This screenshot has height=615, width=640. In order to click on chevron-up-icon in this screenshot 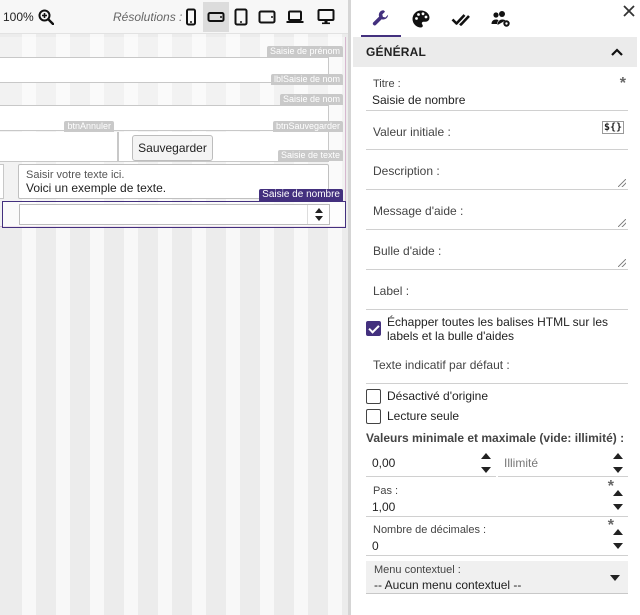, I will do `click(617, 52)`.